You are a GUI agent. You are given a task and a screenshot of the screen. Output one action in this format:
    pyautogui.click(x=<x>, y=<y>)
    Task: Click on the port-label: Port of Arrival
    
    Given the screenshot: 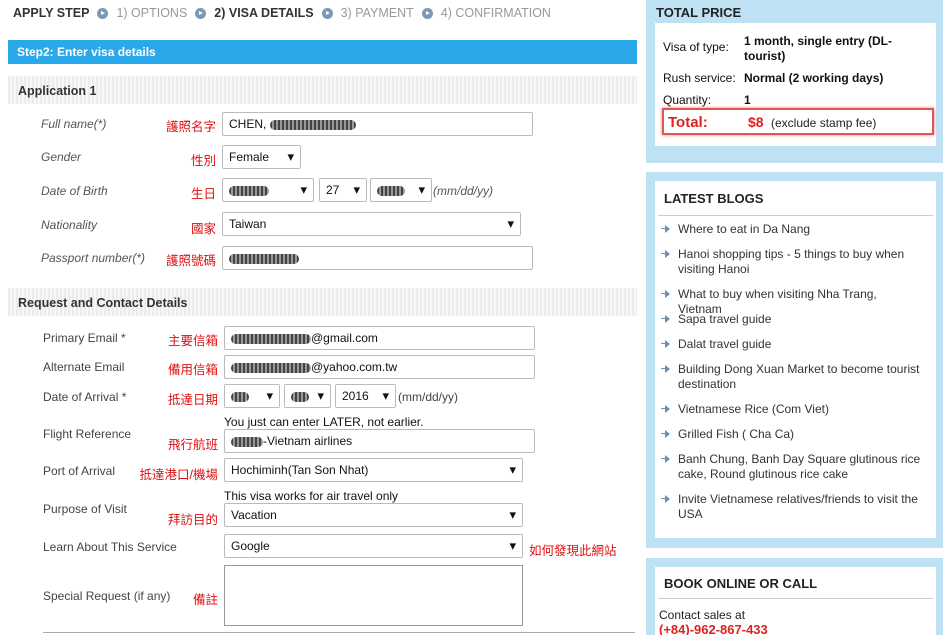 What is the action you would take?
    pyautogui.click(x=79, y=471)
    